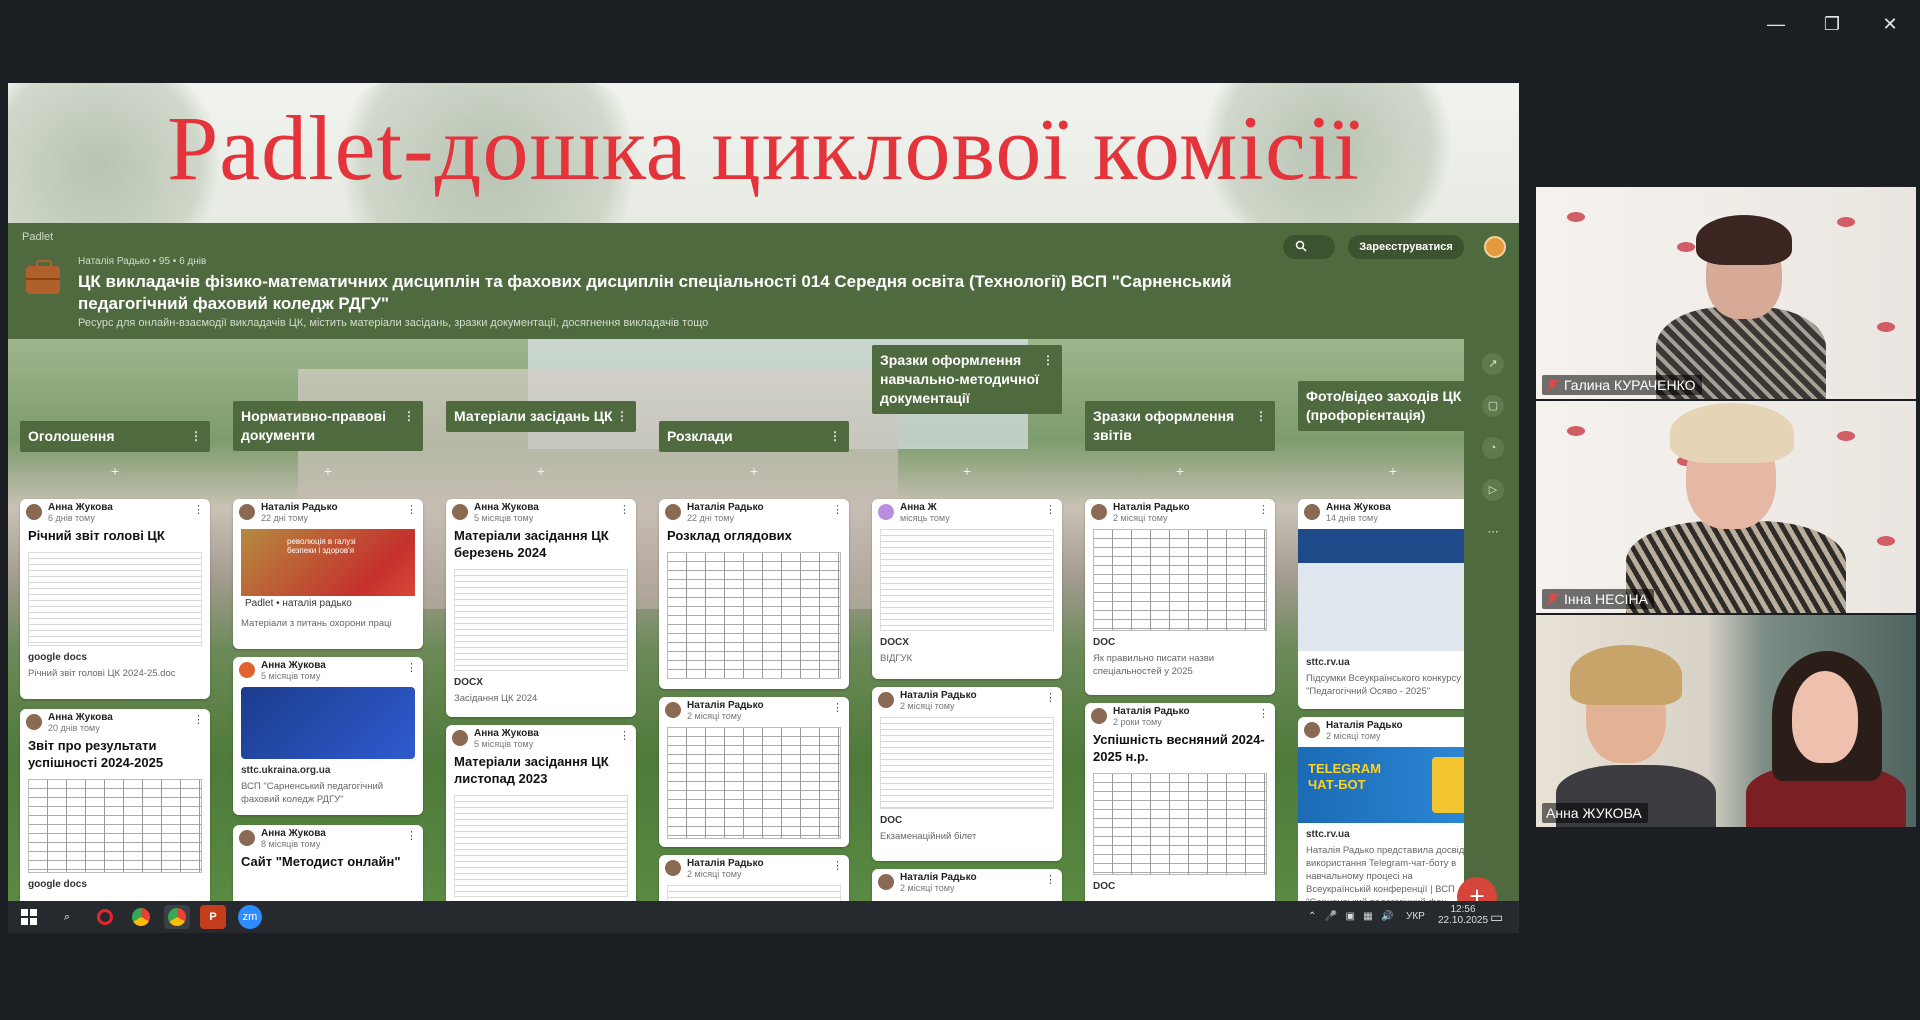 This screenshot has height=1020, width=1920. Describe the element at coordinates (1493, 448) in the screenshot. I see `bell-icon: ◔` at that location.